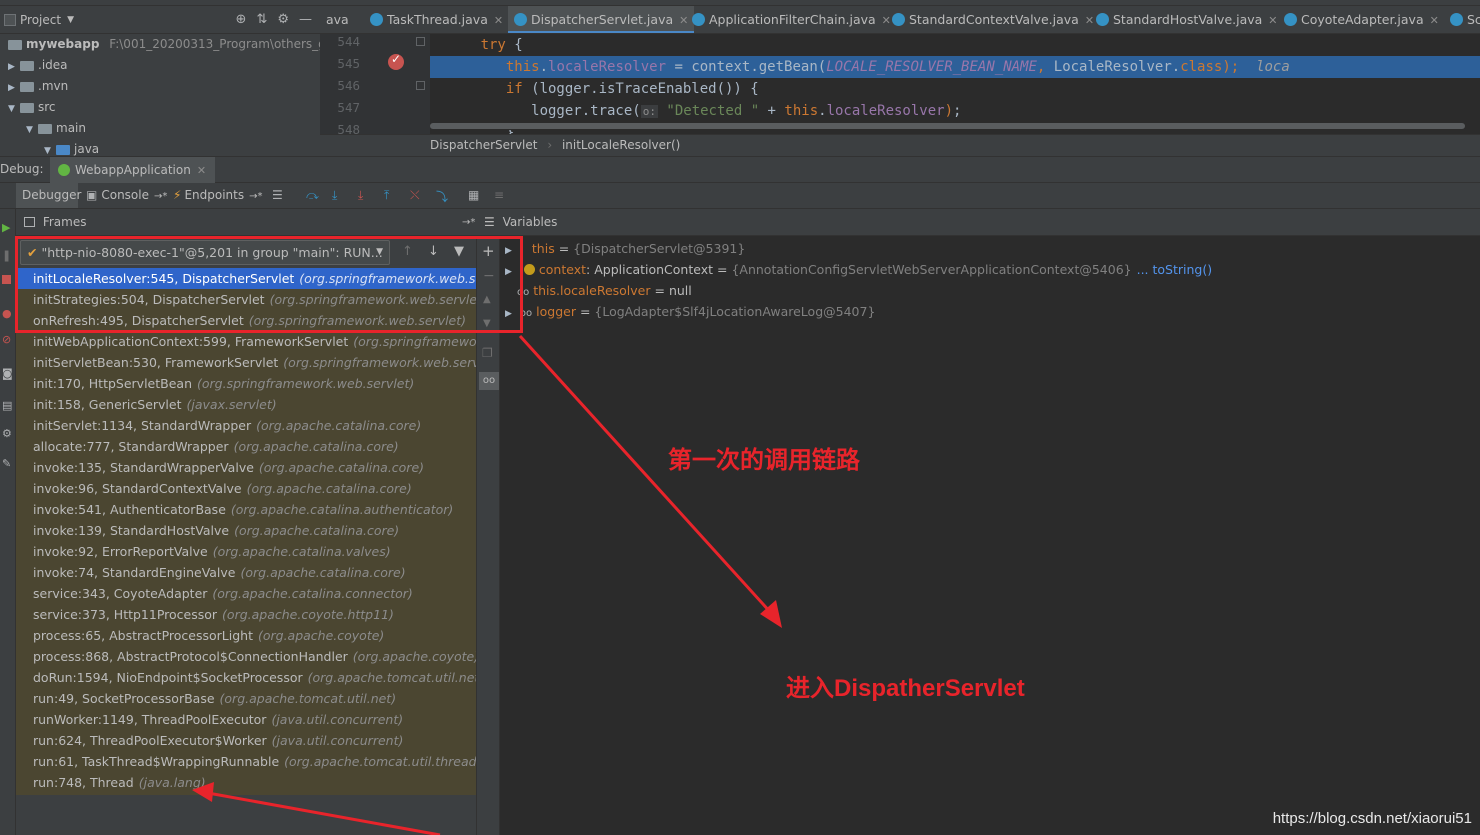  I want to click on watermark: https://blog.csdn.net/xiaorui51, so click(1372, 818).